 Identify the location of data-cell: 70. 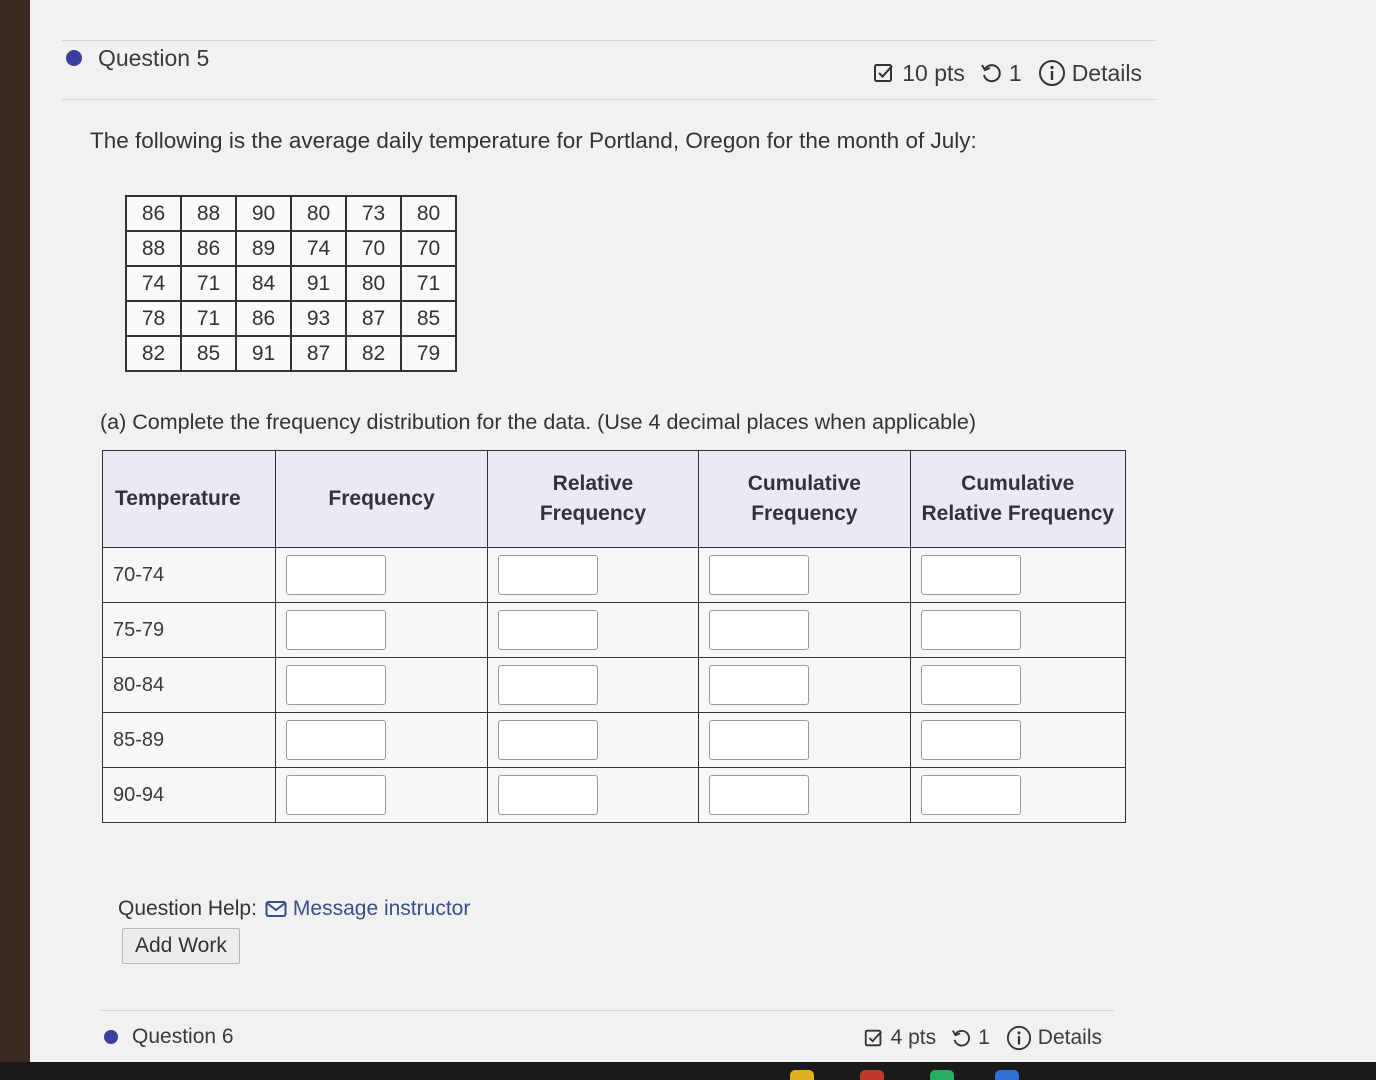
(373, 248).